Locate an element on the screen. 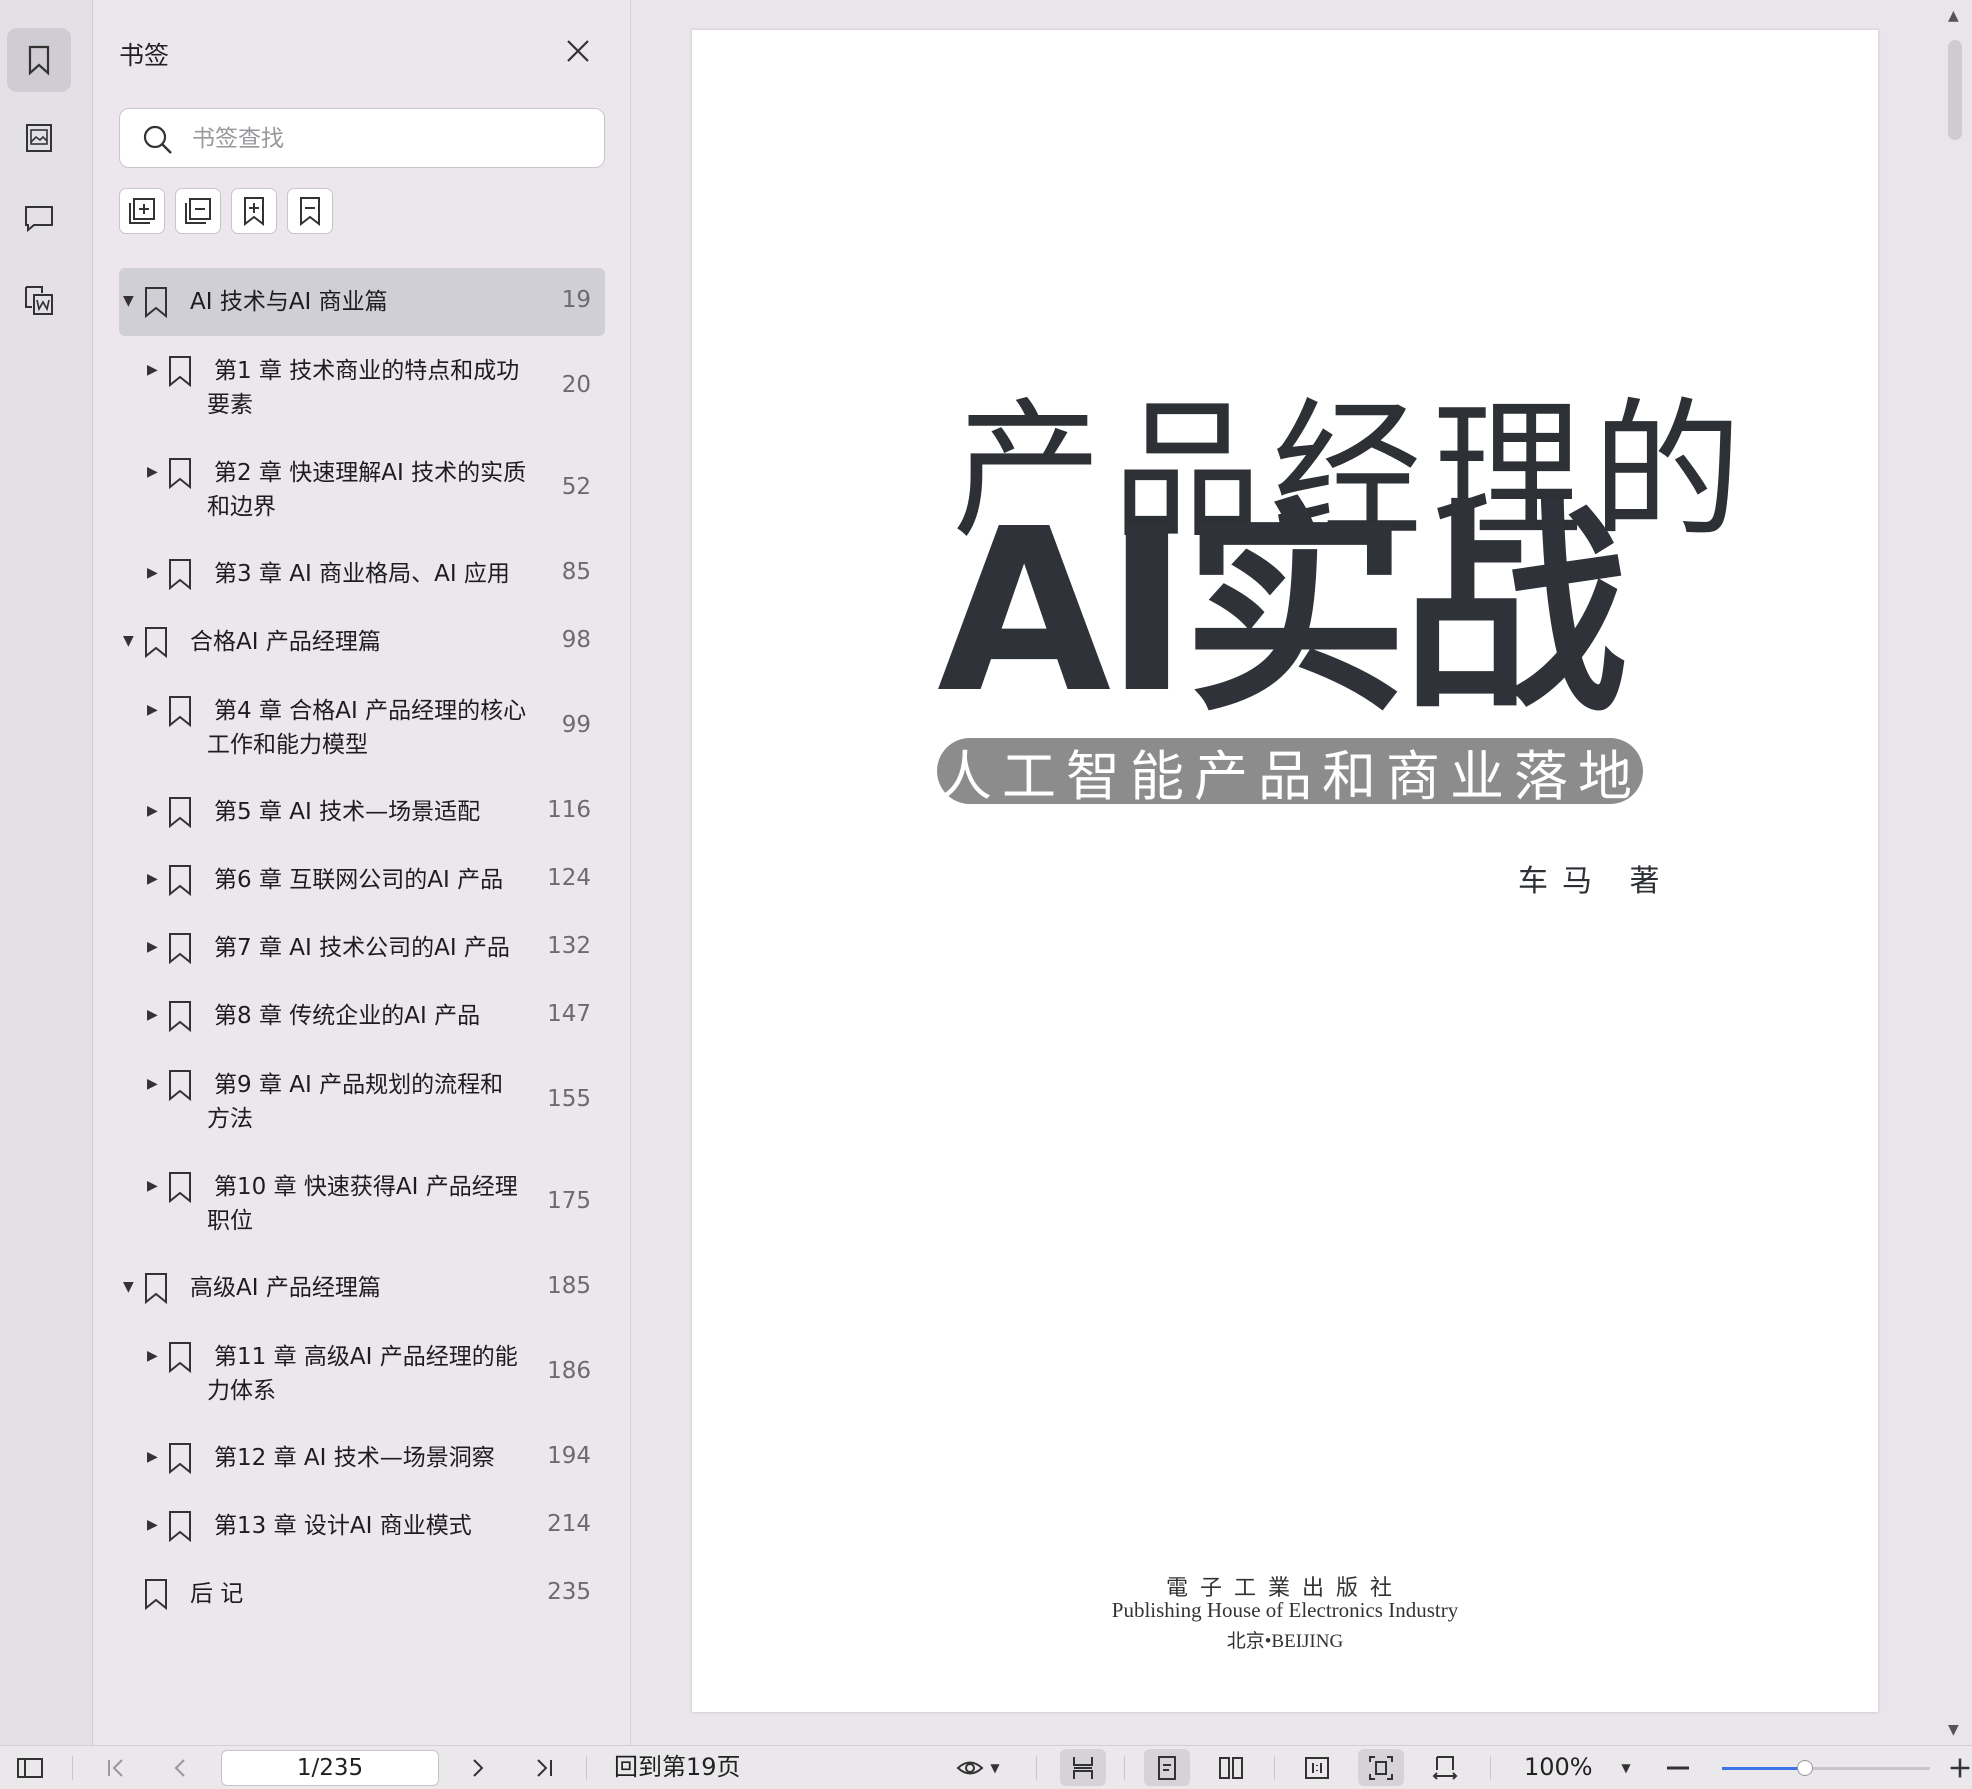 This screenshot has width=1972, height=1789. convert-panel-button is located at coordinates (39, 300).